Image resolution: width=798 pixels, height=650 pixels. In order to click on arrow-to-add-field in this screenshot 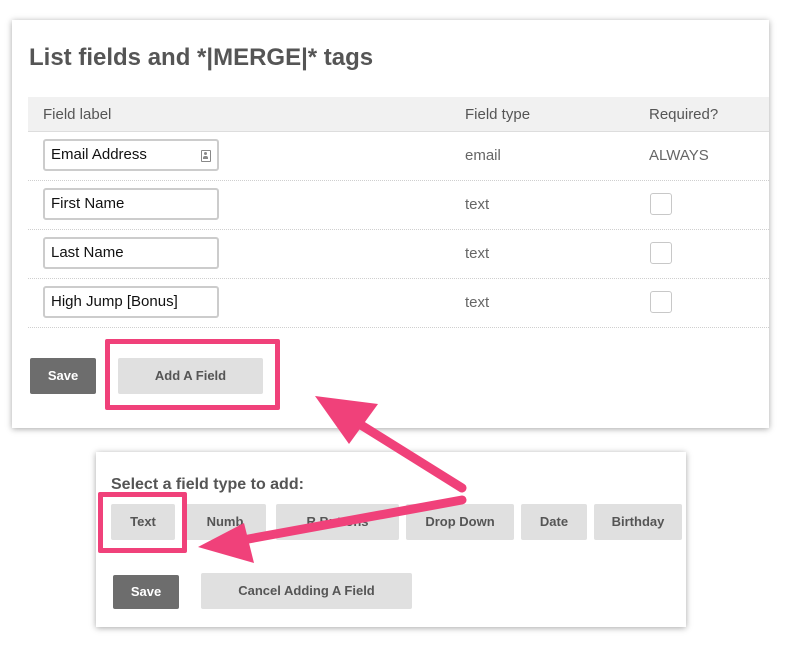, I will do `click(391, 444)`.